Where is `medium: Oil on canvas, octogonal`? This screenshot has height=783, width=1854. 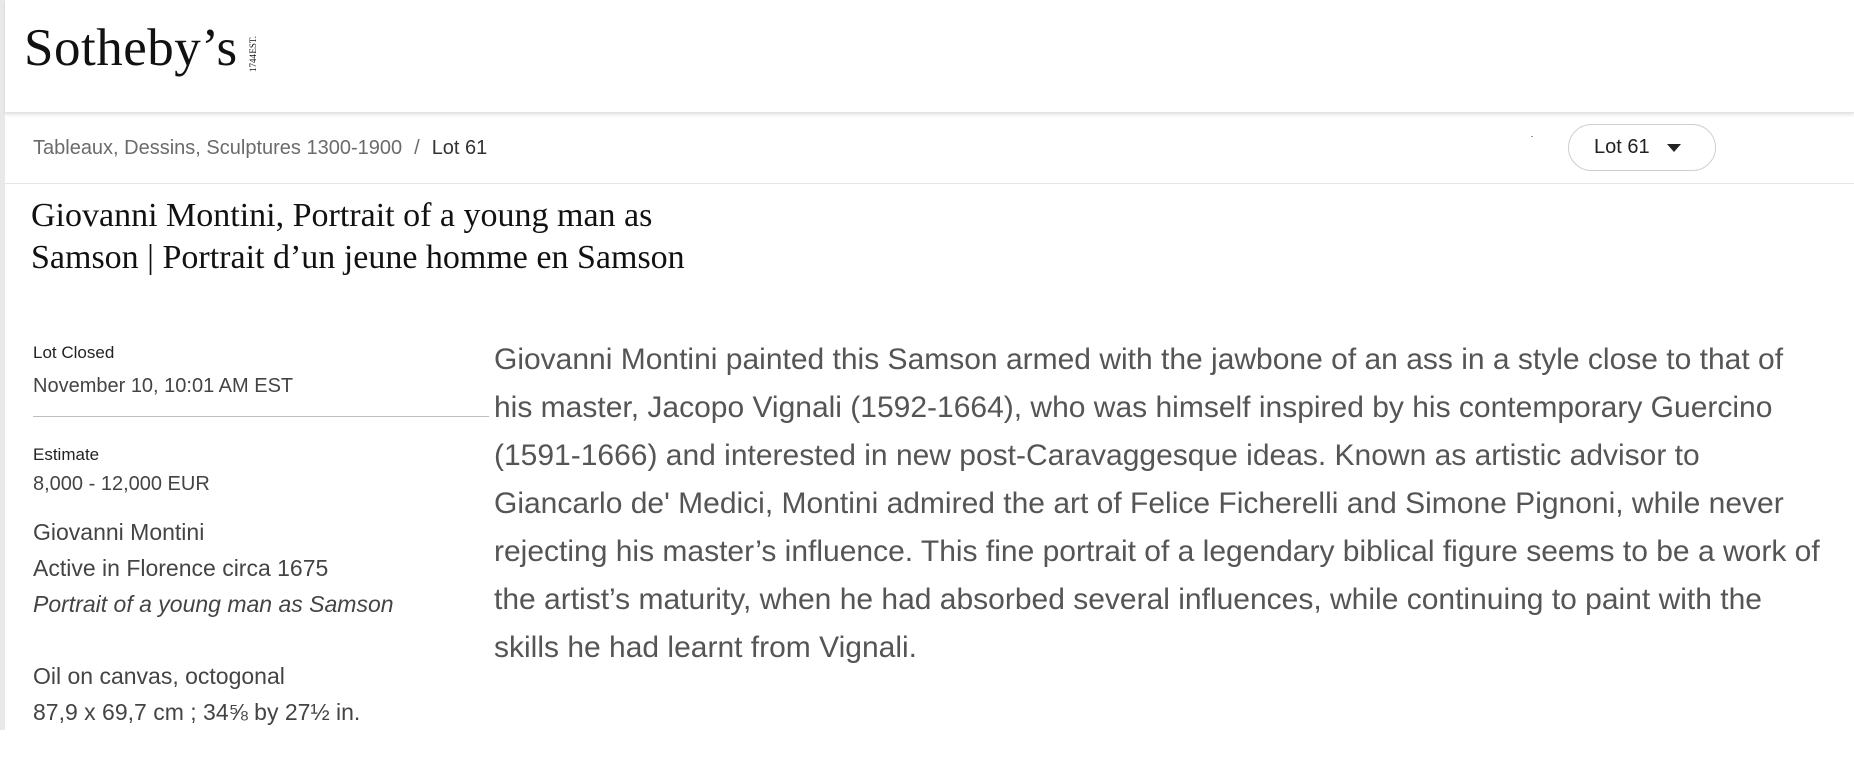 medium: Oil on canvas, octogonal is located at coordinates (159, 676).